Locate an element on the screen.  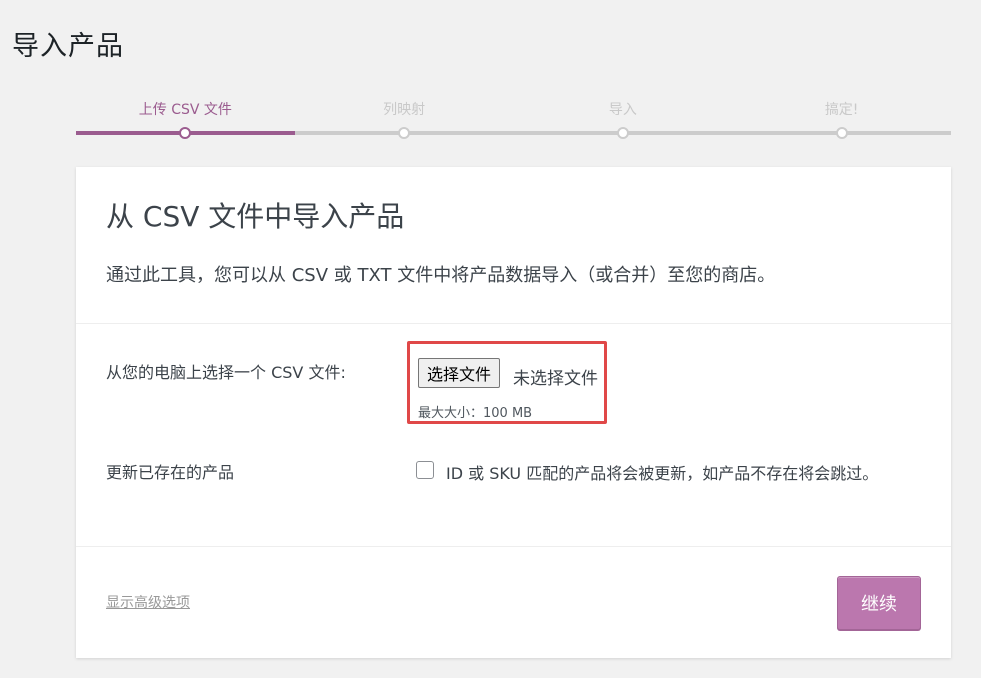
step-label: 列映射 is located at coordinates (404, 110).